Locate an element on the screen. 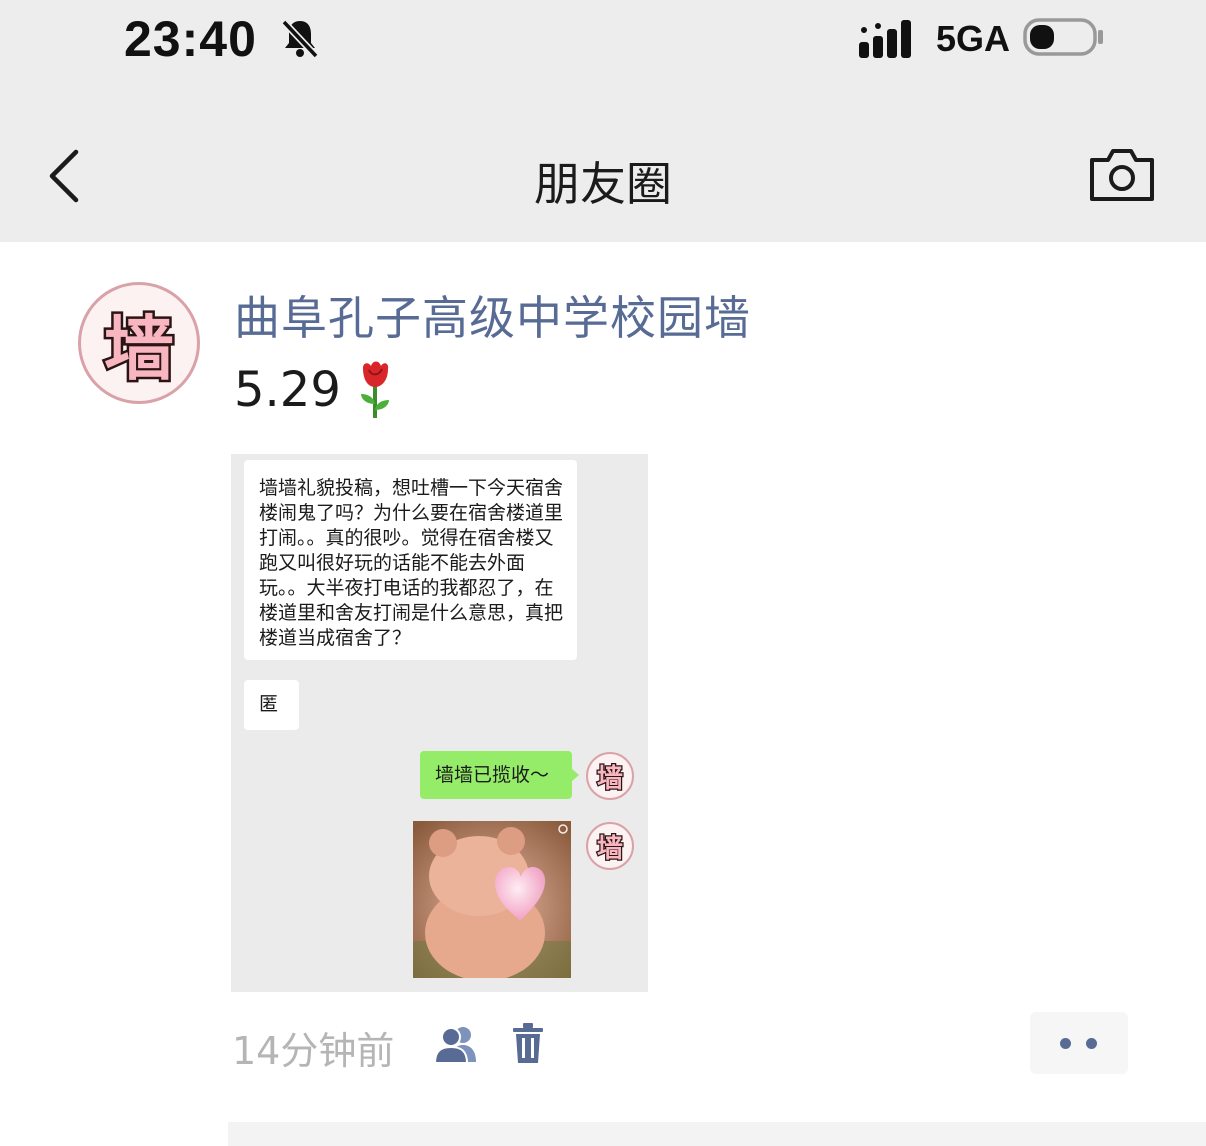  rose-emoji is located at coordinates (374, 389).